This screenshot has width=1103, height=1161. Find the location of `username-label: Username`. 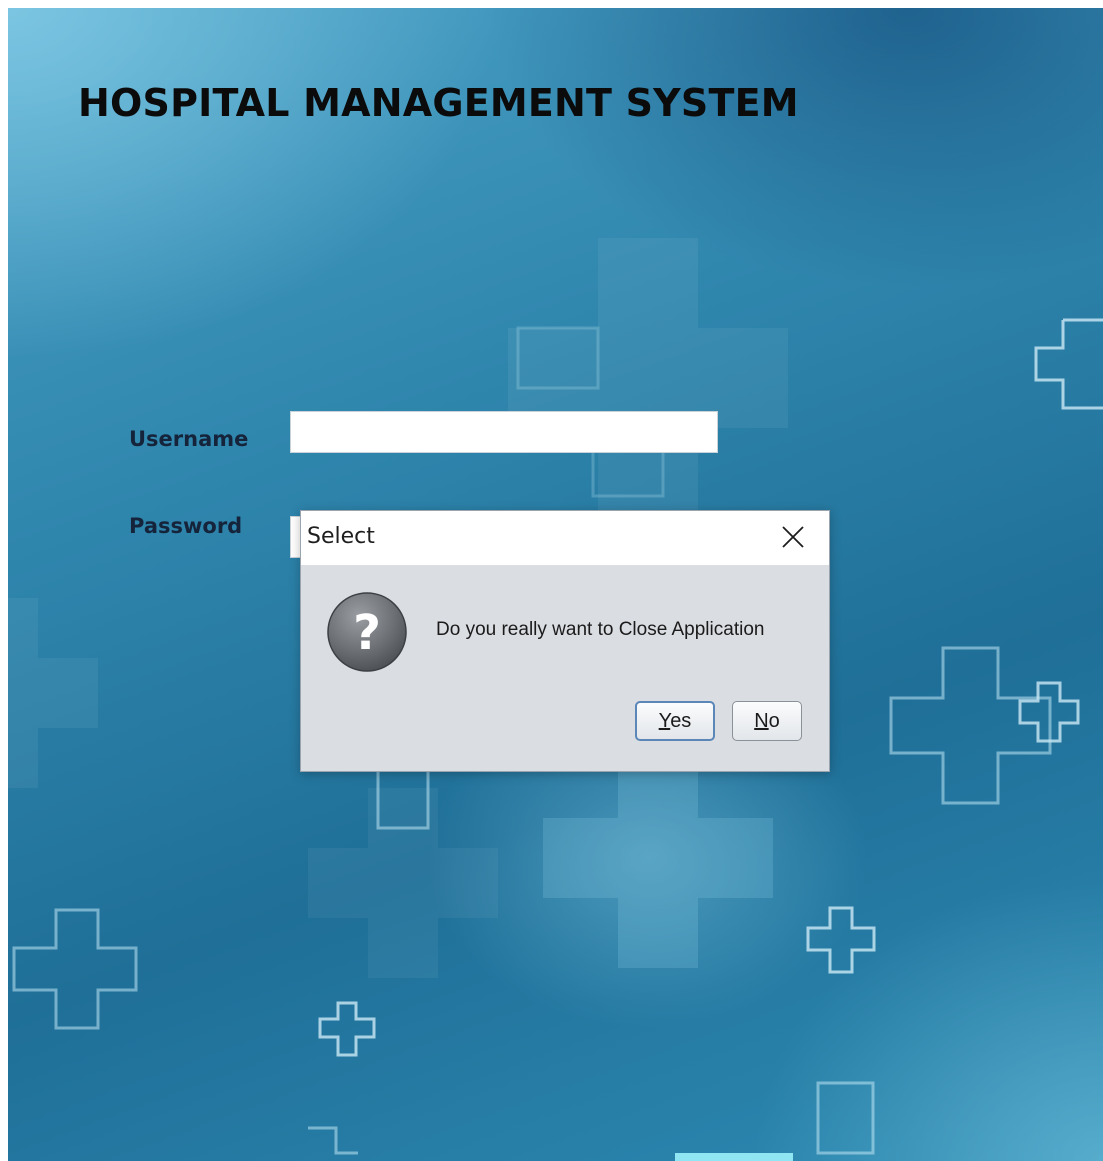

username-label: Username is located at coordinates (189, 439).